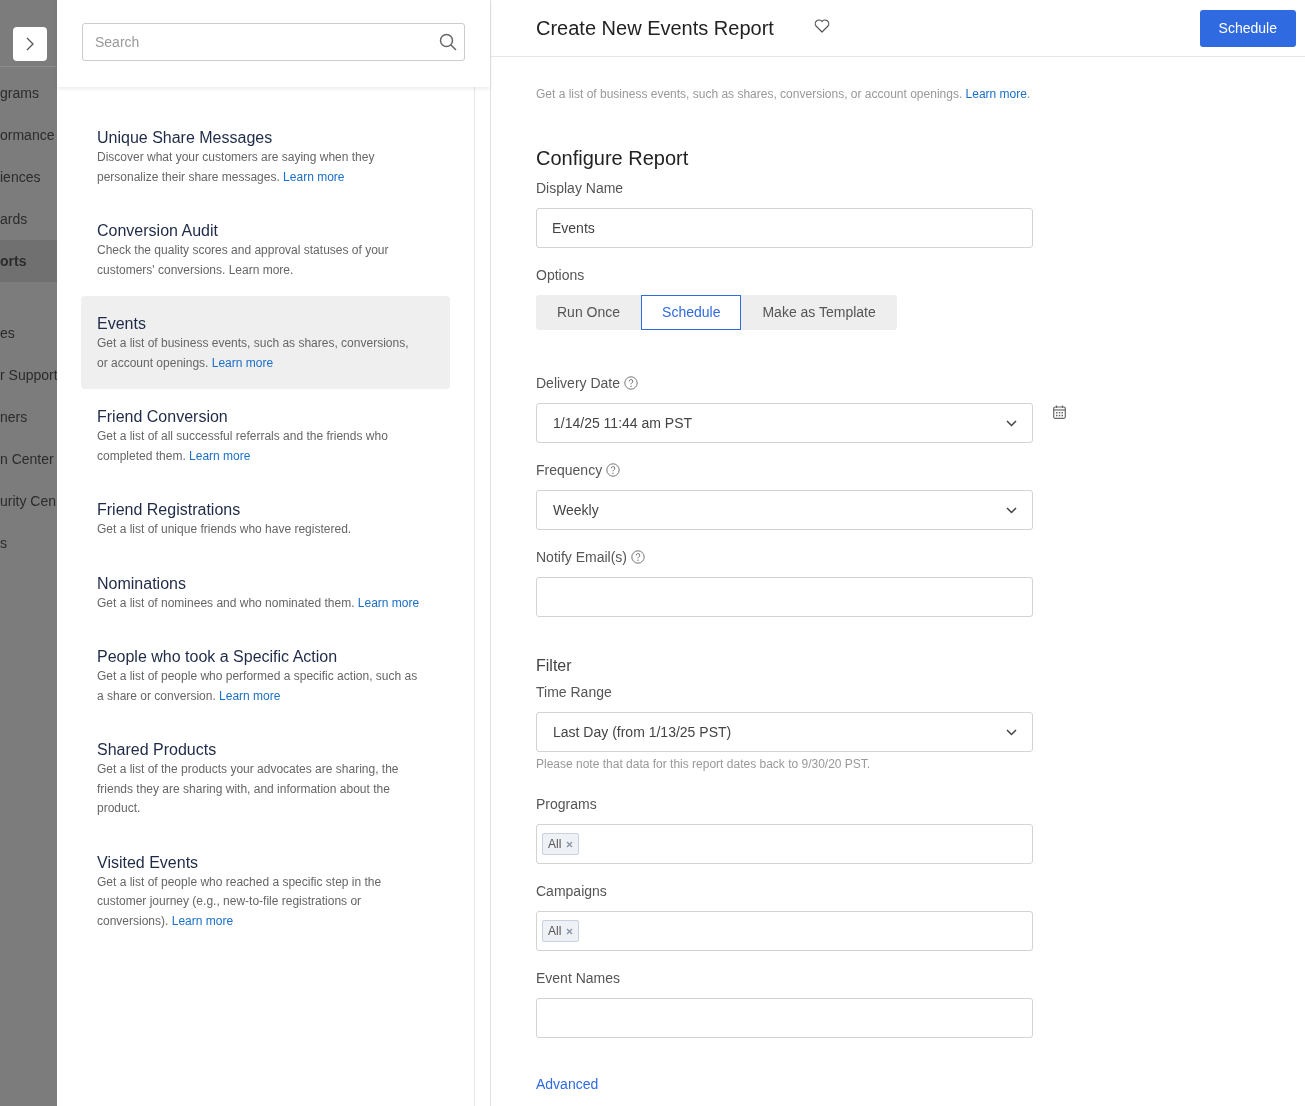  I want to click on field-label: Display Name, so click(580, 188).